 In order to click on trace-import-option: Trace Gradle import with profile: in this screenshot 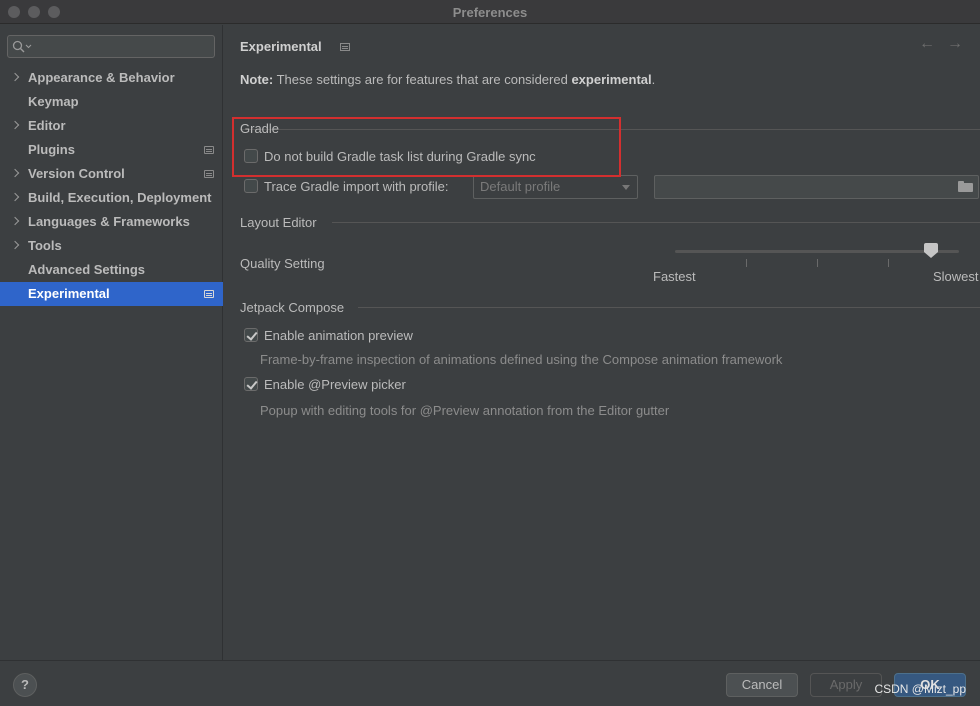, I will do `click(346, 186)`.